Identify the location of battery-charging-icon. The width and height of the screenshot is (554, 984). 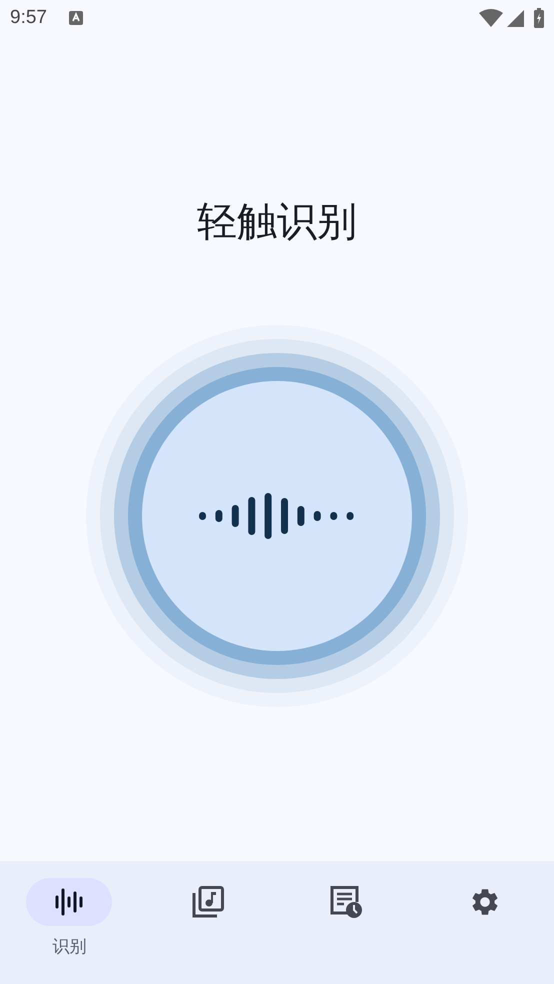
(539, 18).